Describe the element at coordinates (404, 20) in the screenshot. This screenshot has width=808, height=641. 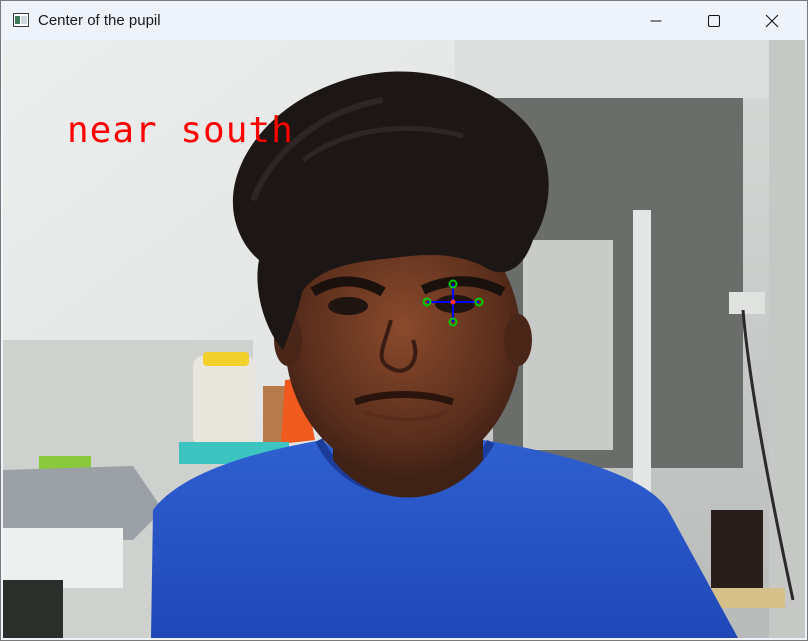
I see `title-bar: Center of the pupil` at that location.